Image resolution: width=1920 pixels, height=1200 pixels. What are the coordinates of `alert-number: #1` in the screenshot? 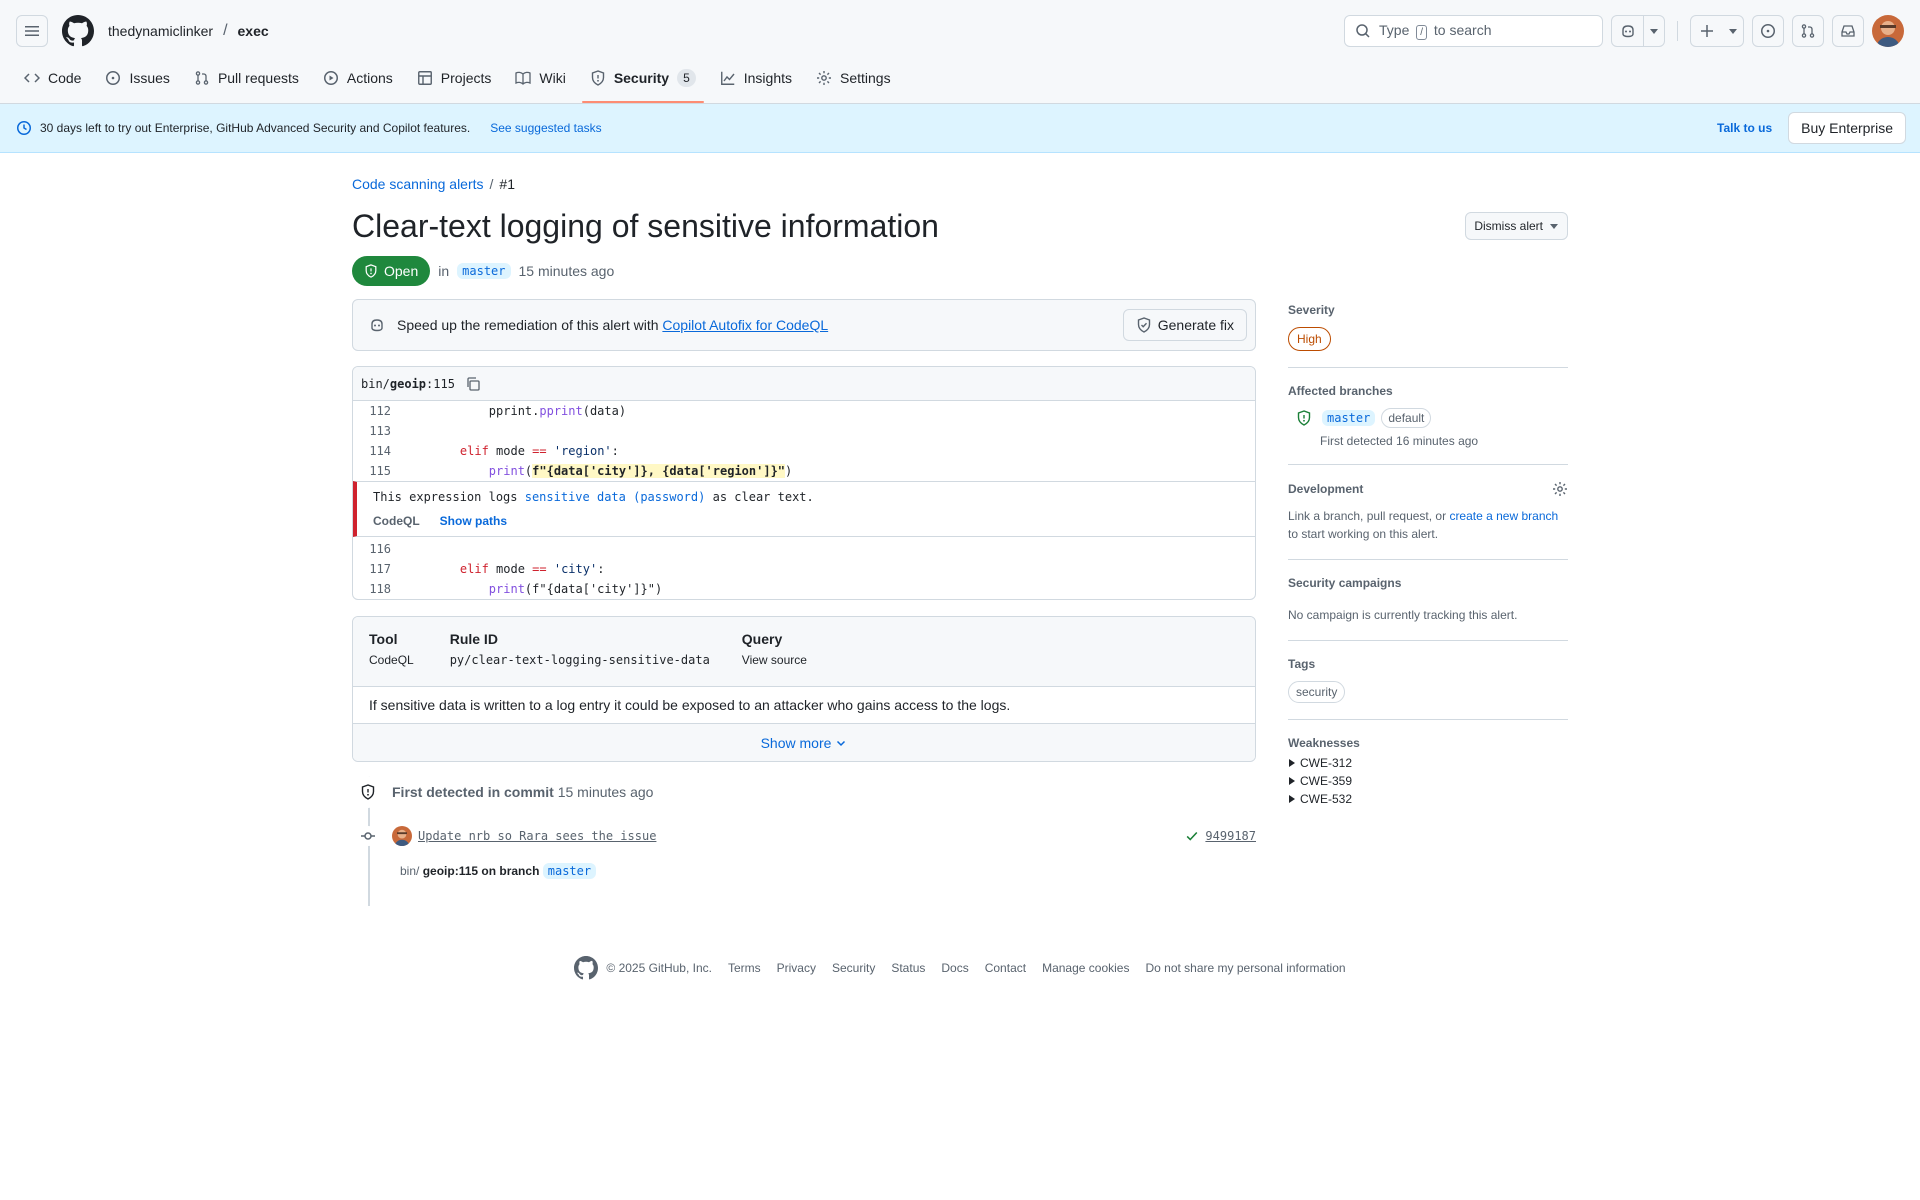 It's located at (507, 184).